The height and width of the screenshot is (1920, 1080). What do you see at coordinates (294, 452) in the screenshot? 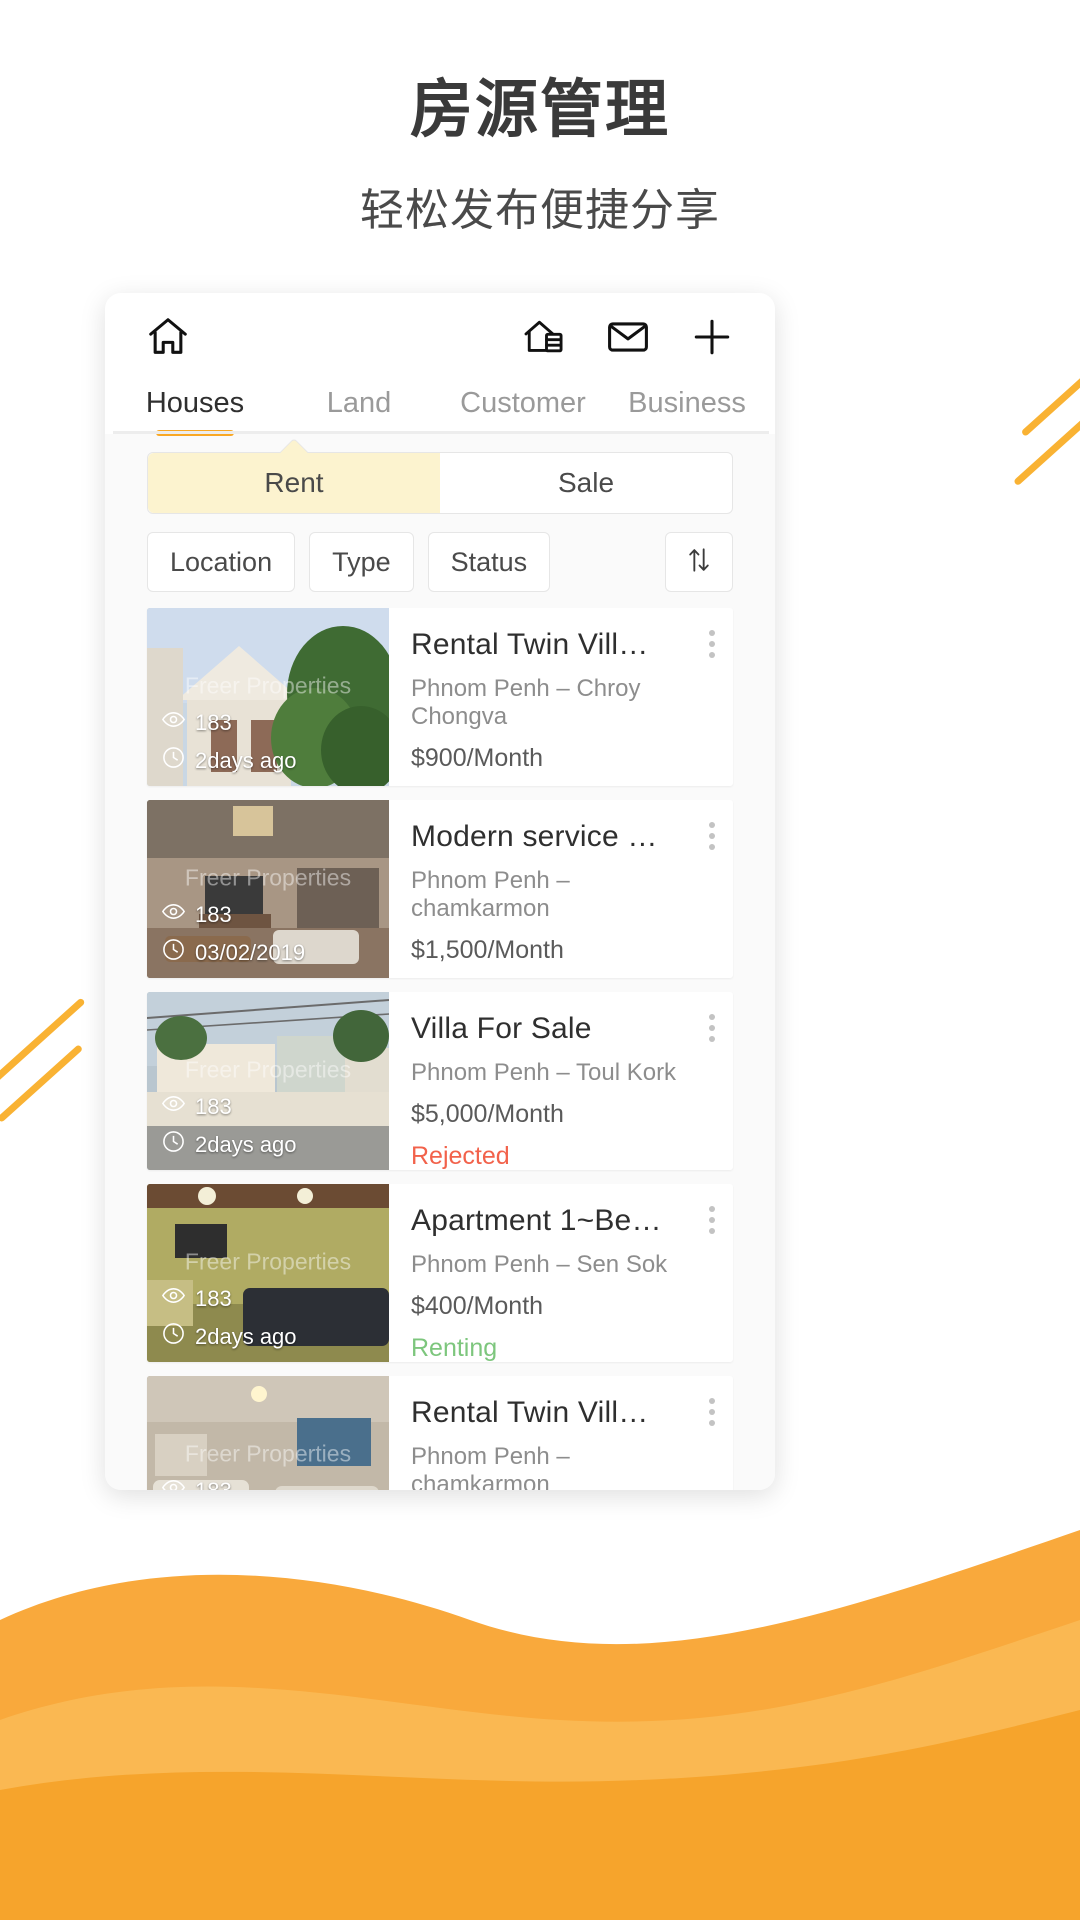
I see `segment-active-notch` at bounding box center [294, 452].